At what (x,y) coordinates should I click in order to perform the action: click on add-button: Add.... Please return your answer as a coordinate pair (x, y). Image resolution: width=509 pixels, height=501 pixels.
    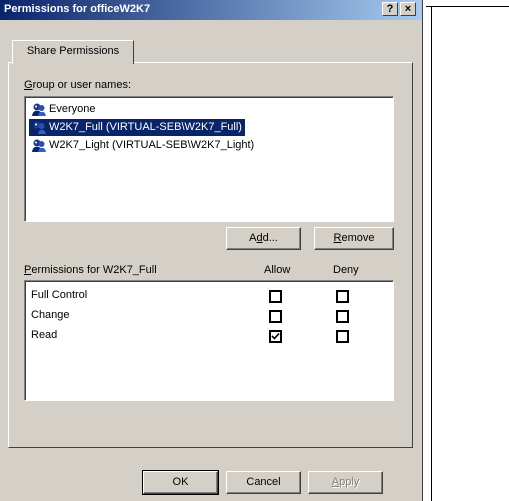
    Looking at the image, I should click on (263, 238).